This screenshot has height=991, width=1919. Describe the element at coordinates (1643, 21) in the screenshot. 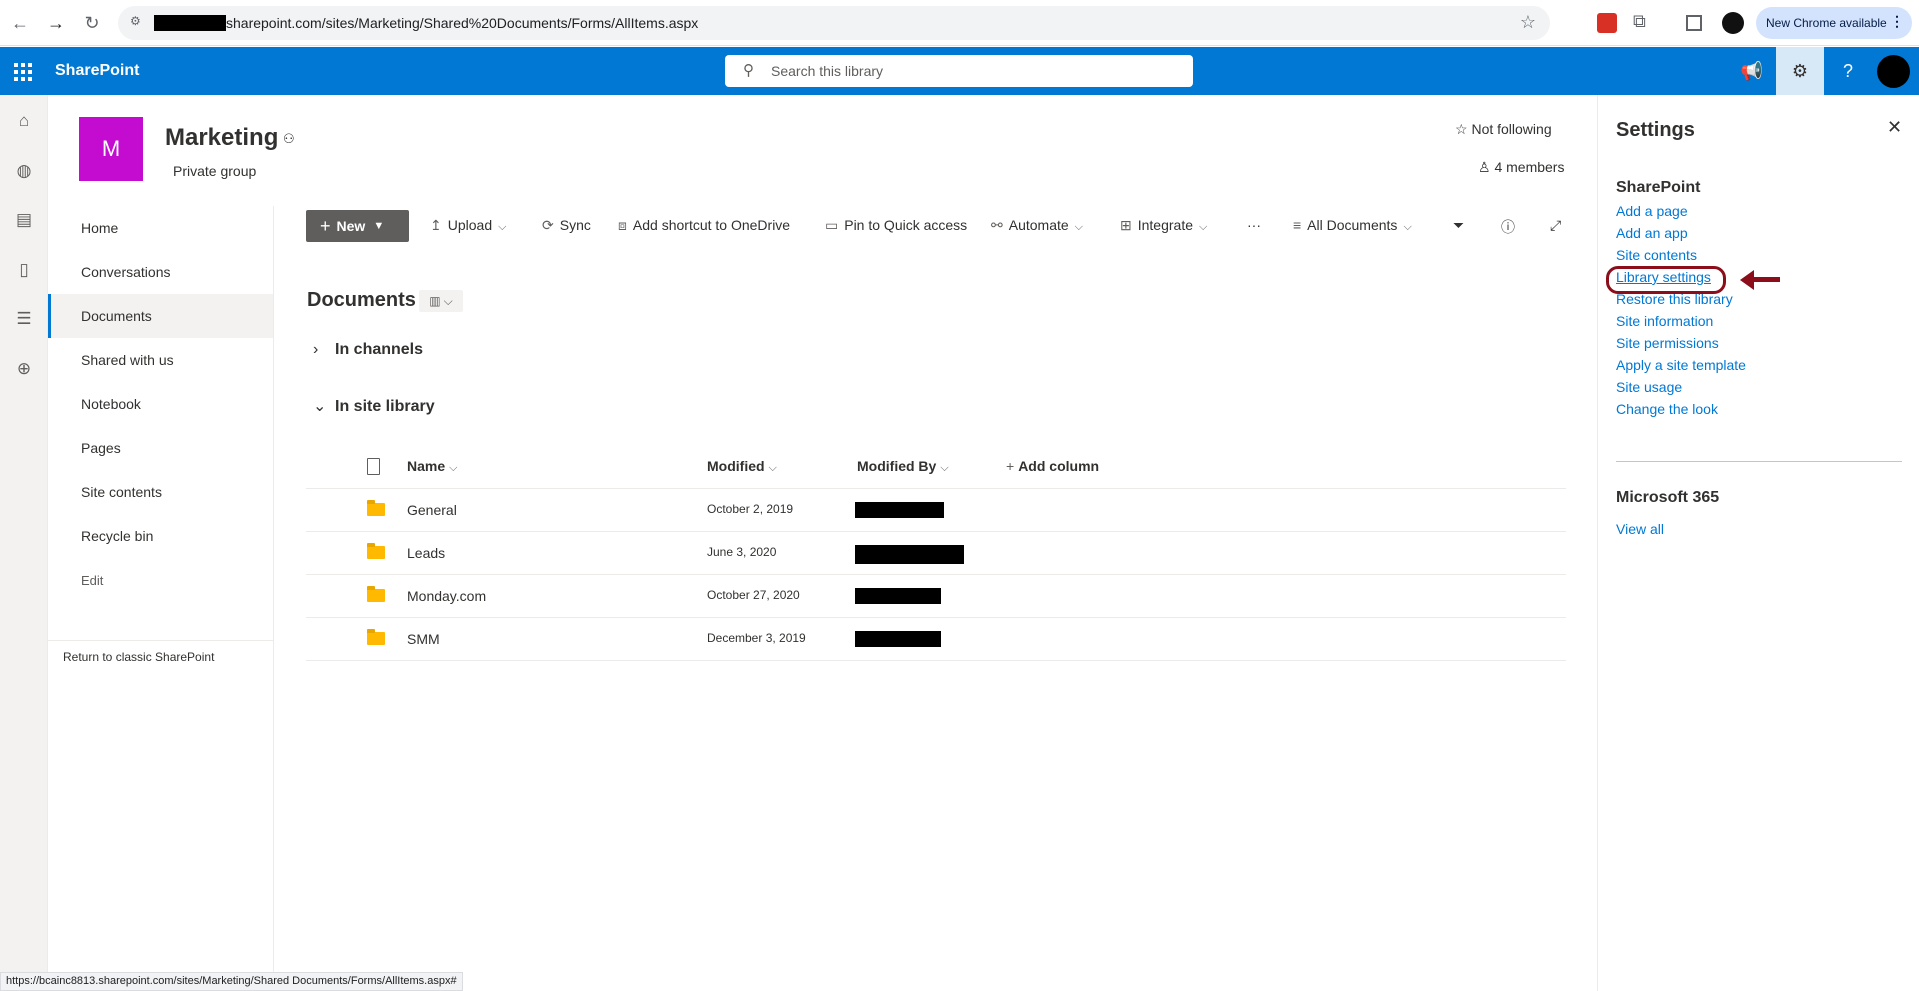

I see `extensions-puzzle-icon: ⧉` at that location.